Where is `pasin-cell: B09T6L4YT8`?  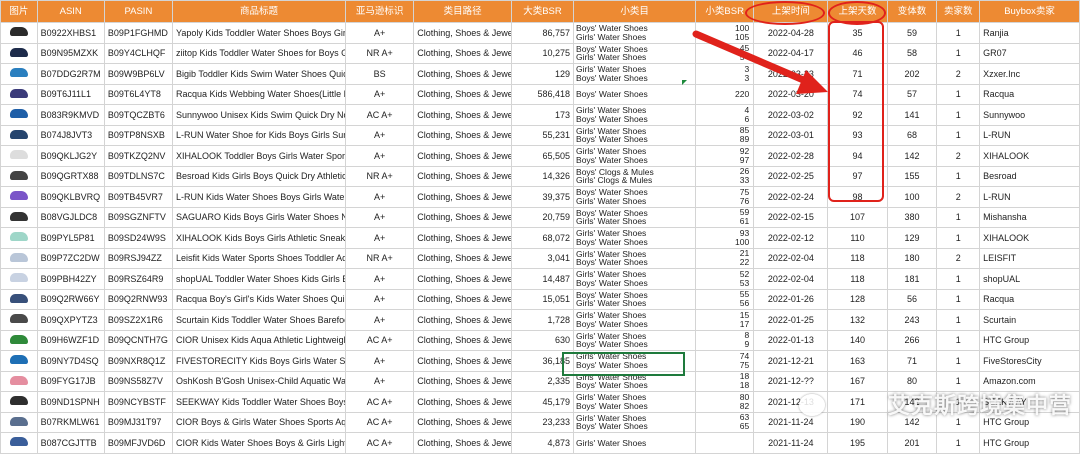
pasin-cell: B09T6L4YT8 is located at coordinates (138, 94).